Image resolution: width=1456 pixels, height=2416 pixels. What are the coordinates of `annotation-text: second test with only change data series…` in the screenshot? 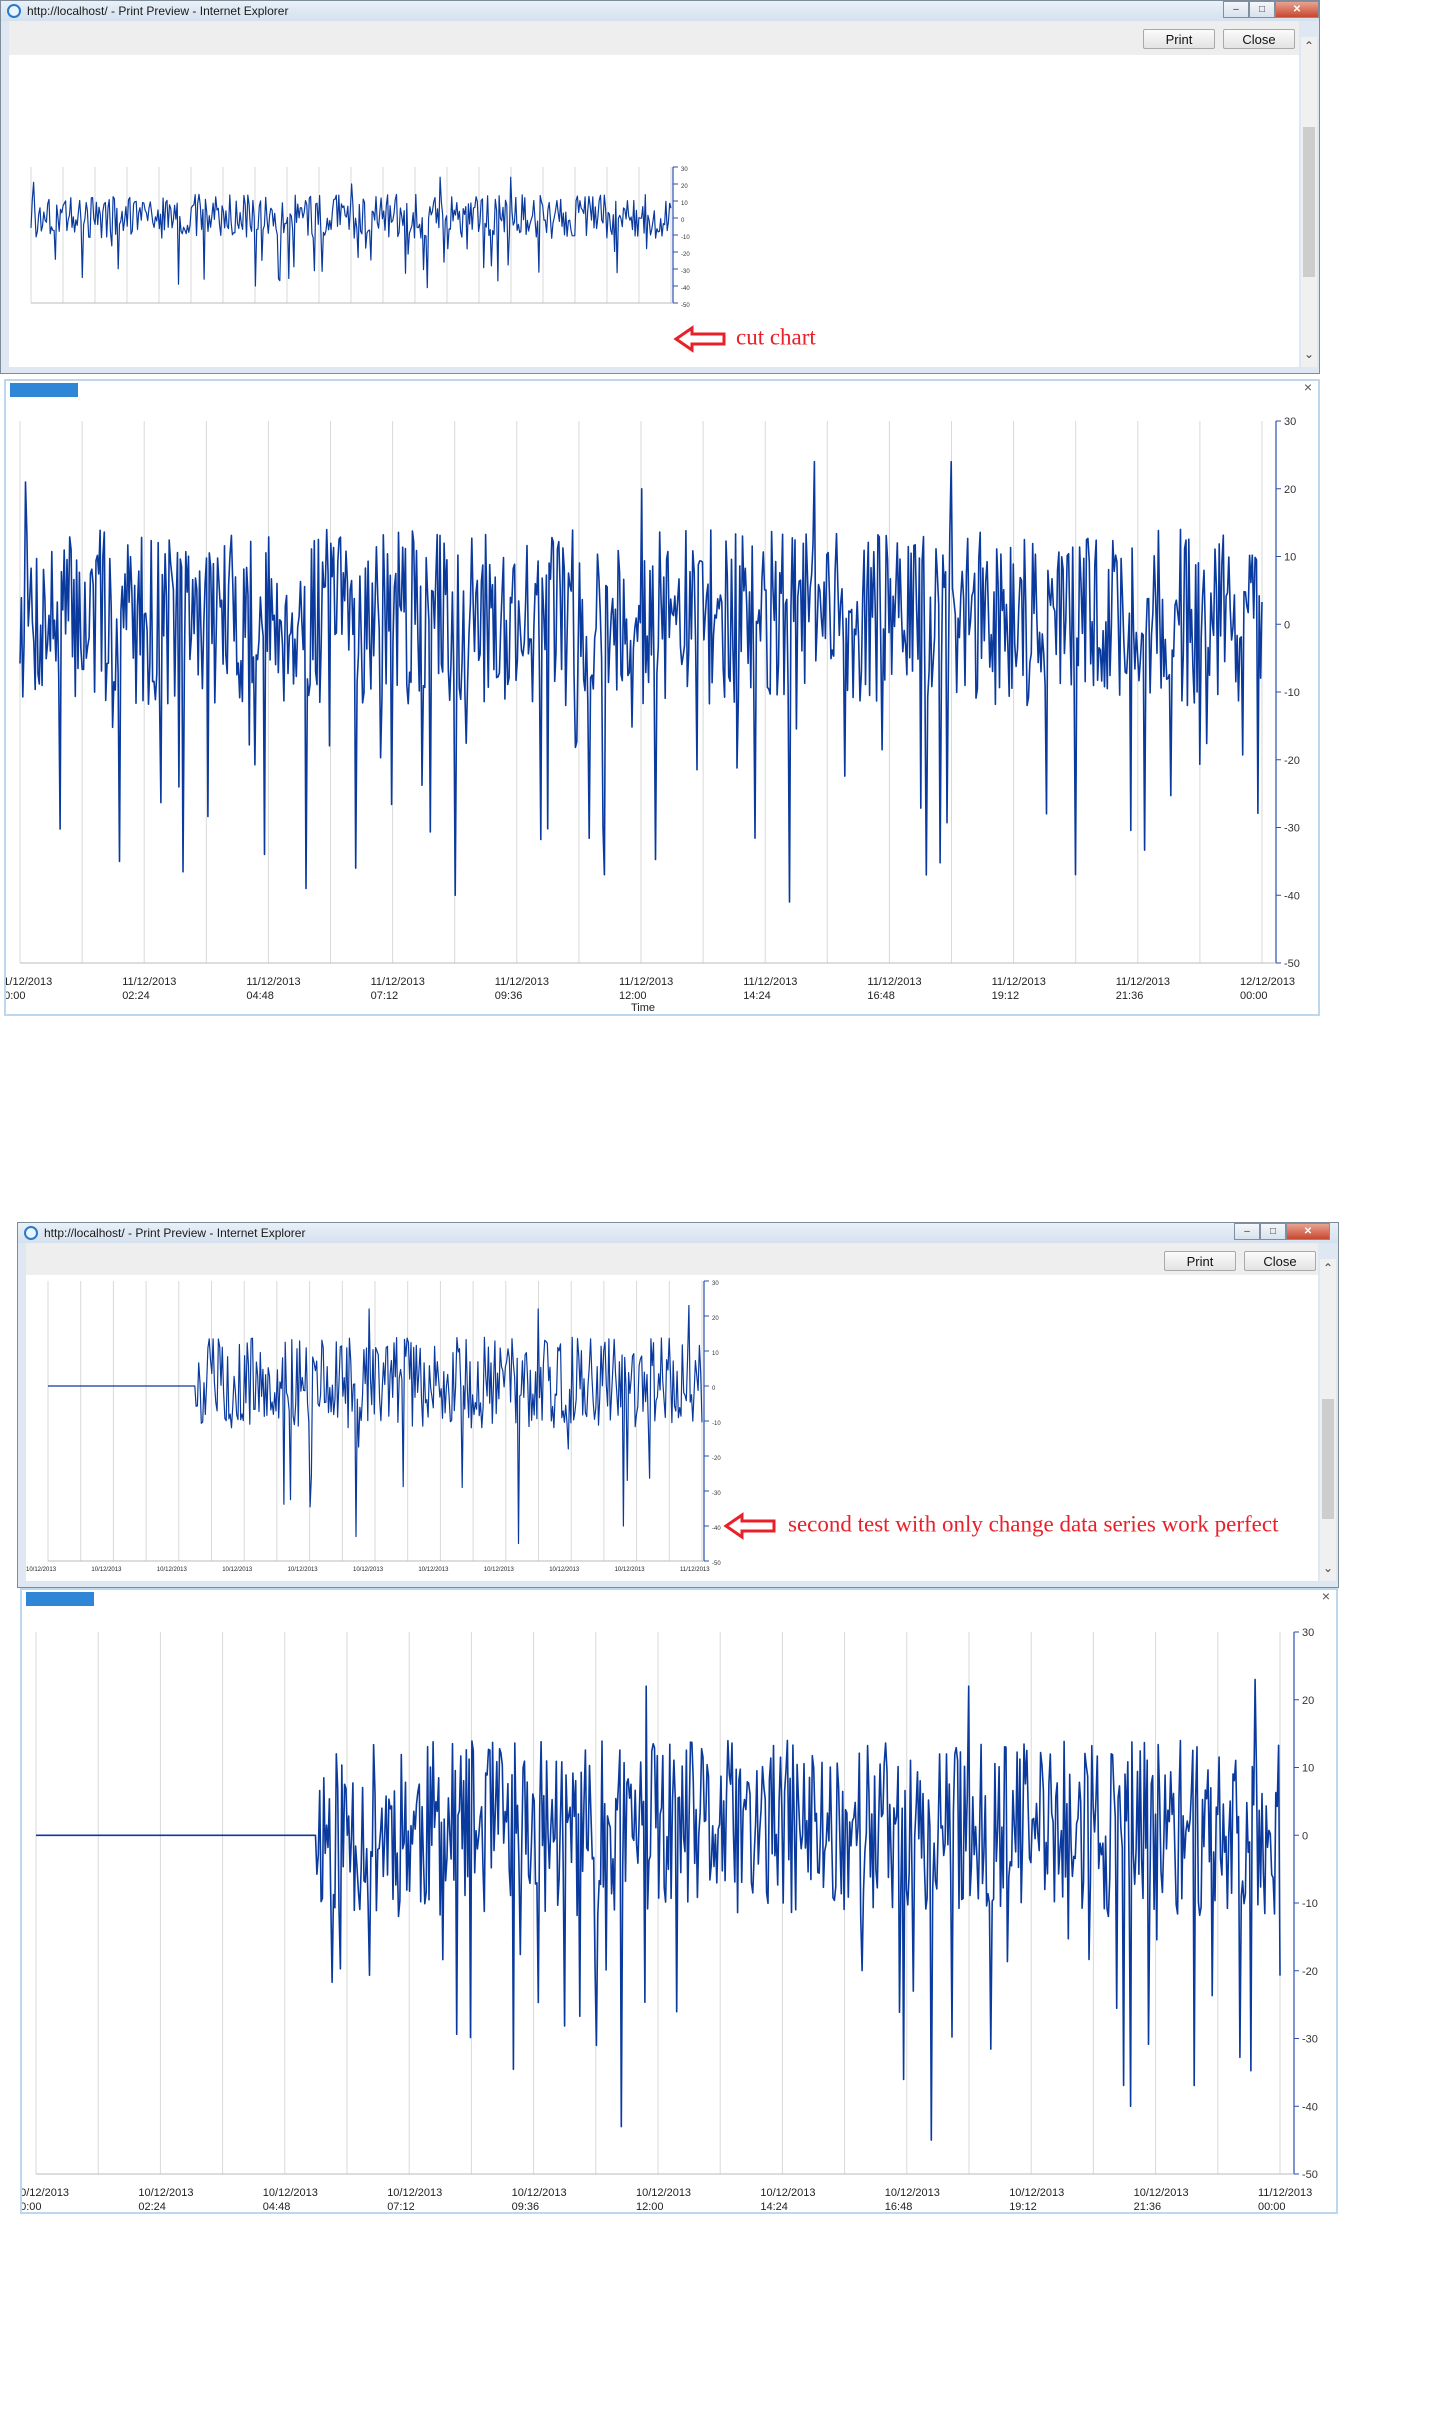 It's located at (1033, 1524).